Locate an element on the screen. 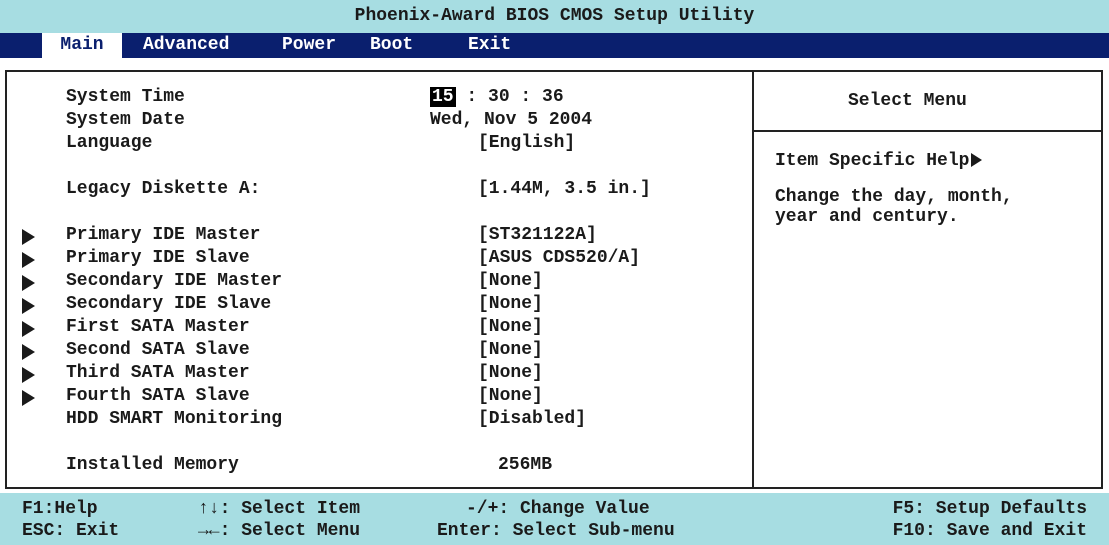 The height and width of the screenshot is (545, 1109). key-f10-save: F10: Save and Exit is located at coordinates (989, 531).